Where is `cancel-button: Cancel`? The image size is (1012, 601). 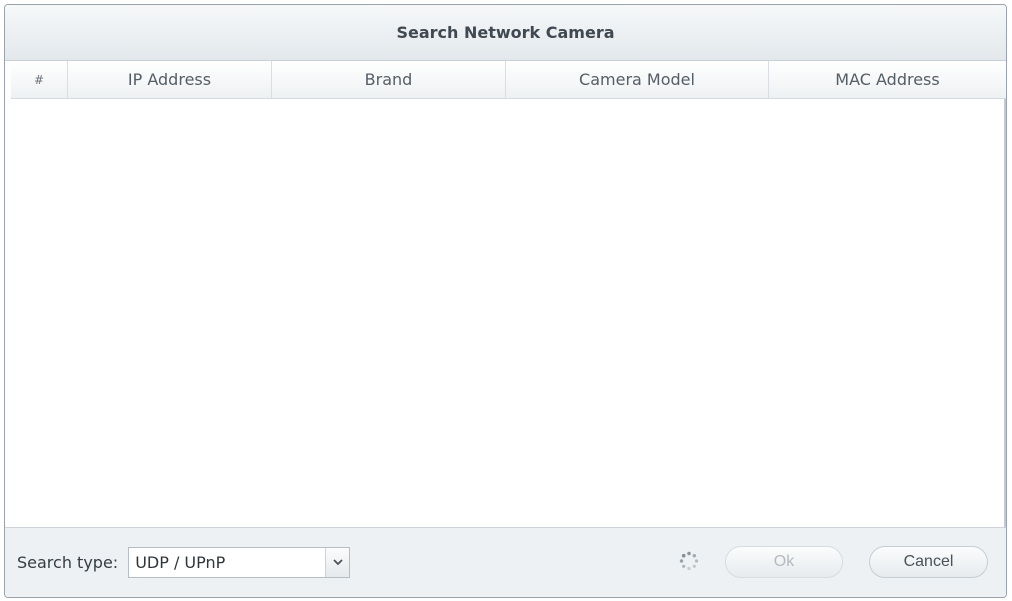
cancel-button: Cancel is located at coordinates (928, 562).